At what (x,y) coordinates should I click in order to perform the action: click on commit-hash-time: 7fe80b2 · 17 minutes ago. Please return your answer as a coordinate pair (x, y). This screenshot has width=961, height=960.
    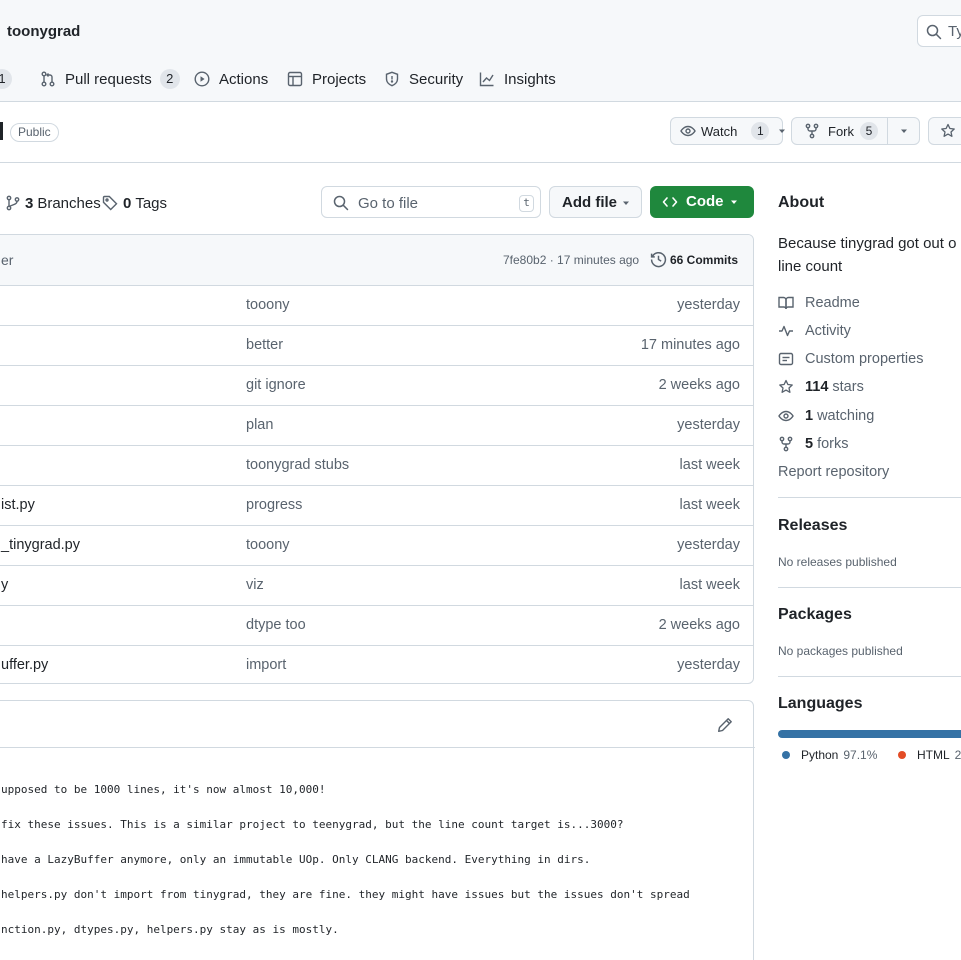
    Looking at the image, I should click on (571, 260).